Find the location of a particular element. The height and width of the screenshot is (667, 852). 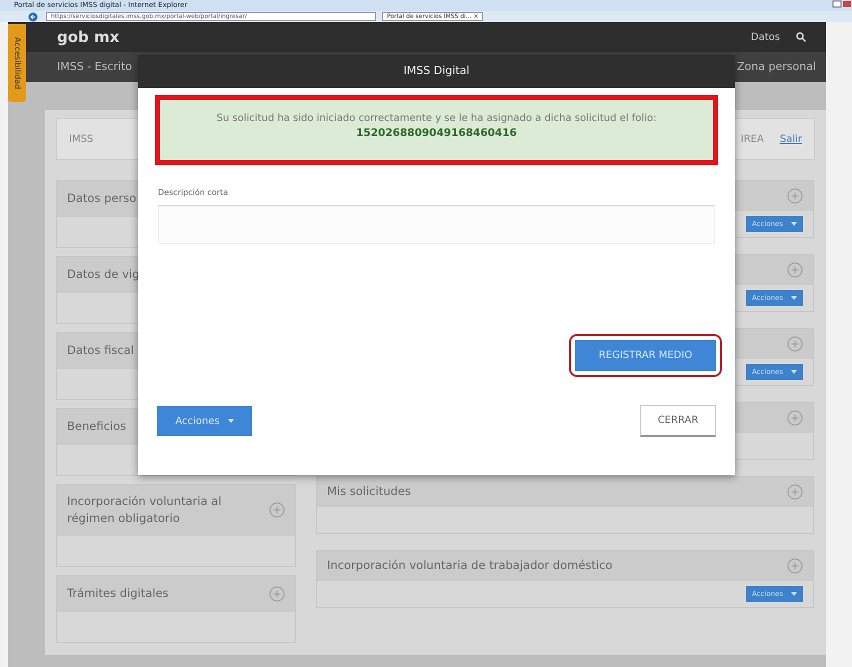

card-title: Incorporación voluntaria de trabajador doméstico is located at coordinates (469, 565).